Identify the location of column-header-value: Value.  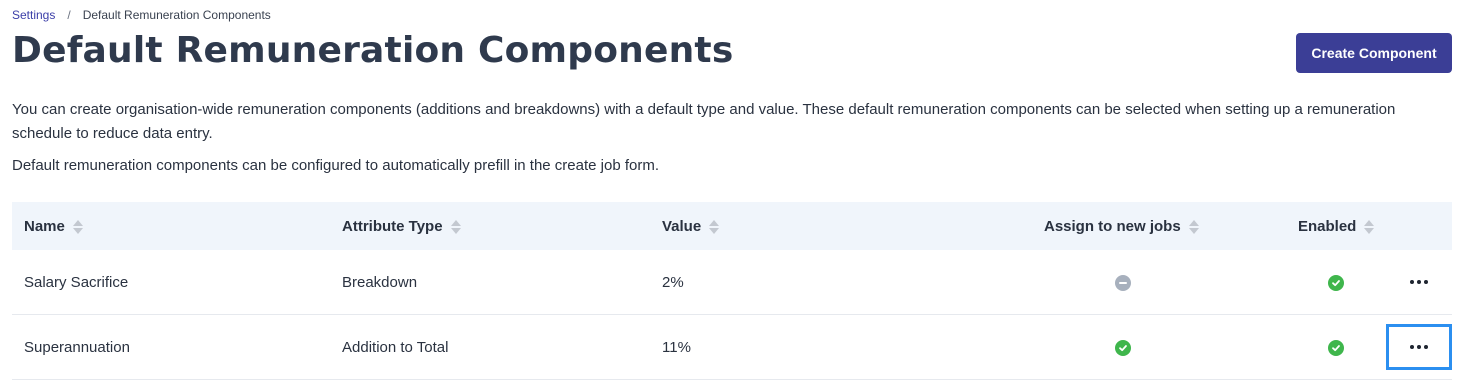
(691, 226).